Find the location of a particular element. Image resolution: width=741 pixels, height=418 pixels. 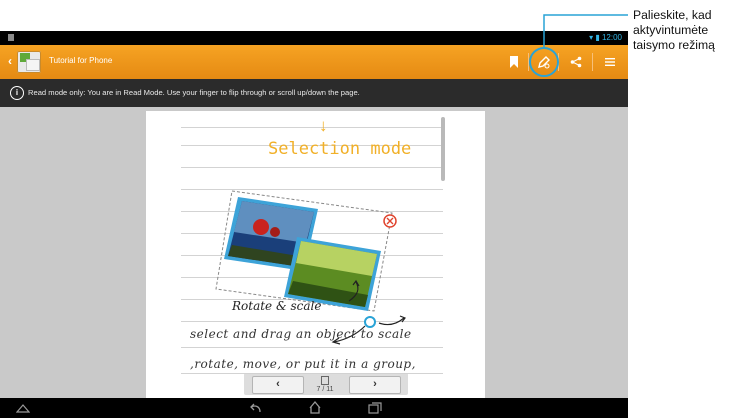

edit-mode-button is located at coordinates (544, 62).